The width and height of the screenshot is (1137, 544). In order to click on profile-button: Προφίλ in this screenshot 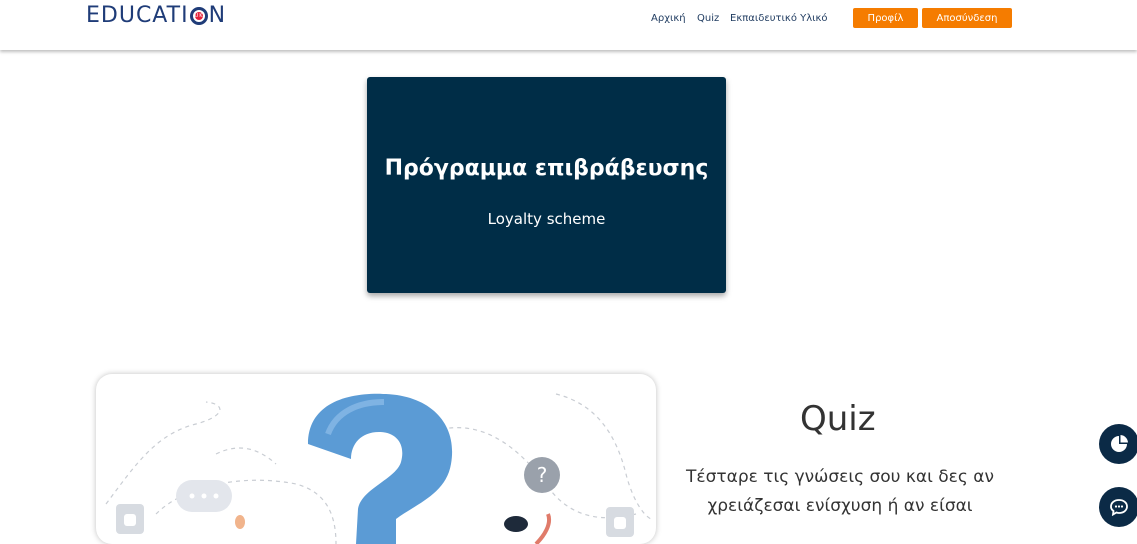, I will do `click(885, 18)`.